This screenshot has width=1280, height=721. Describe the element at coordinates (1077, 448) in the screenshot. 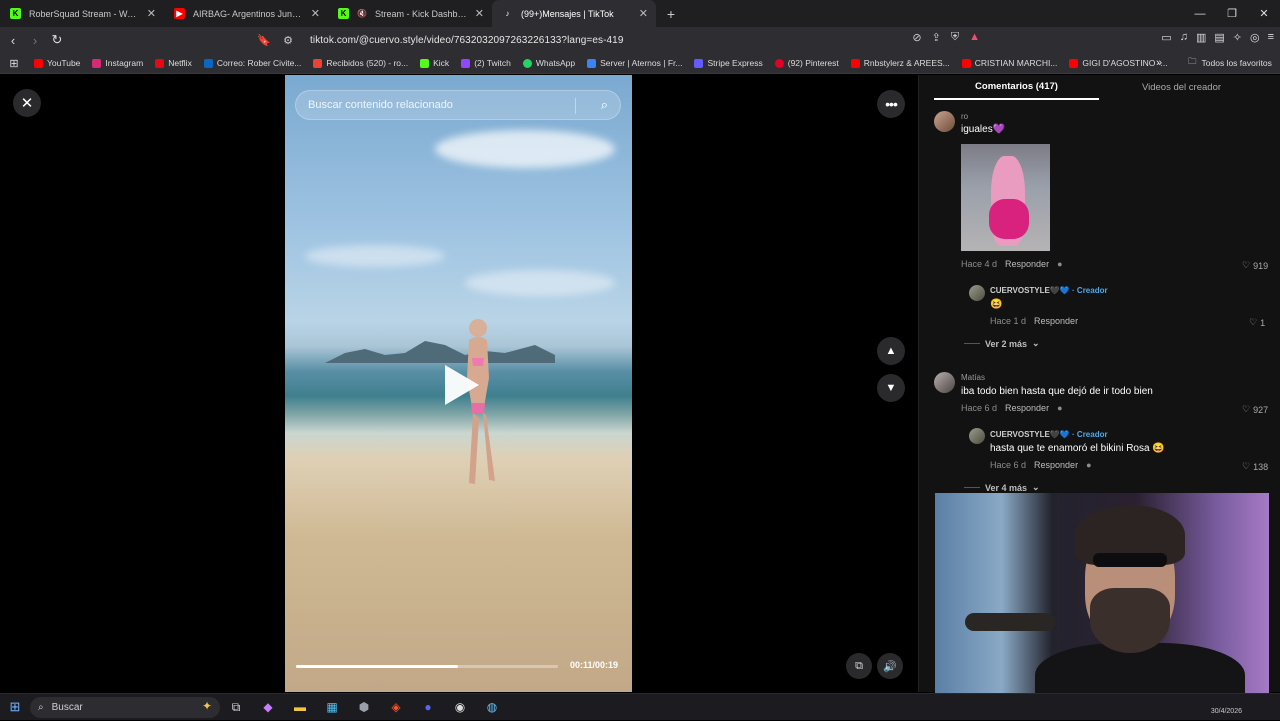

I see `comment-text: hasta que te enamoró el bikini Rosa 😆` at that location.